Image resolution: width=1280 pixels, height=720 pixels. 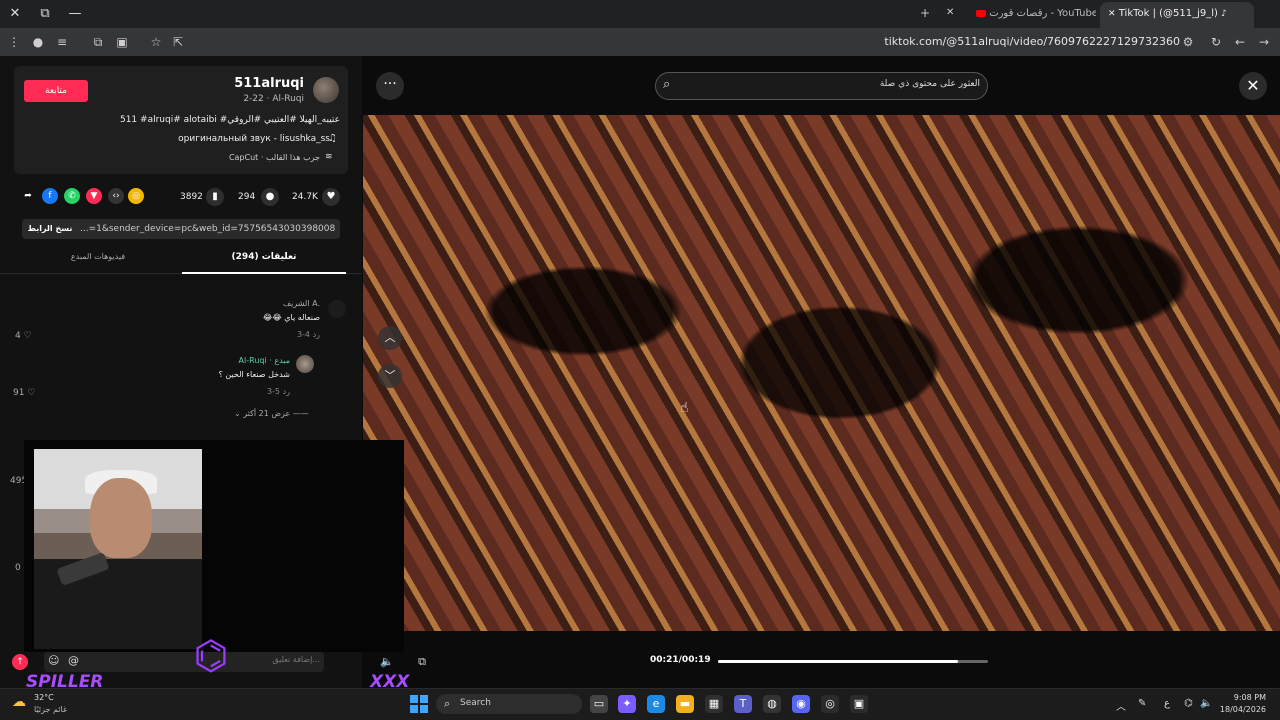 What do you see at coordinates (267, 413) in the screenshot?
I see `view-more-label: عرض 21 أكثر` at bounding box center [267, 413].